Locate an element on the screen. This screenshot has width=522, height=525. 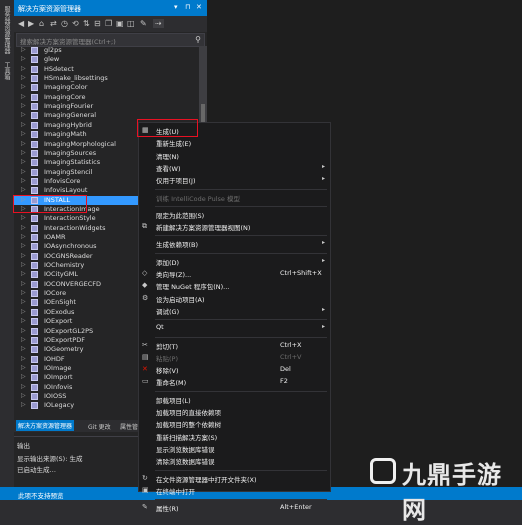
server-explorer-tab: 服务器资源管理器 is located at coordinates (6, 30).